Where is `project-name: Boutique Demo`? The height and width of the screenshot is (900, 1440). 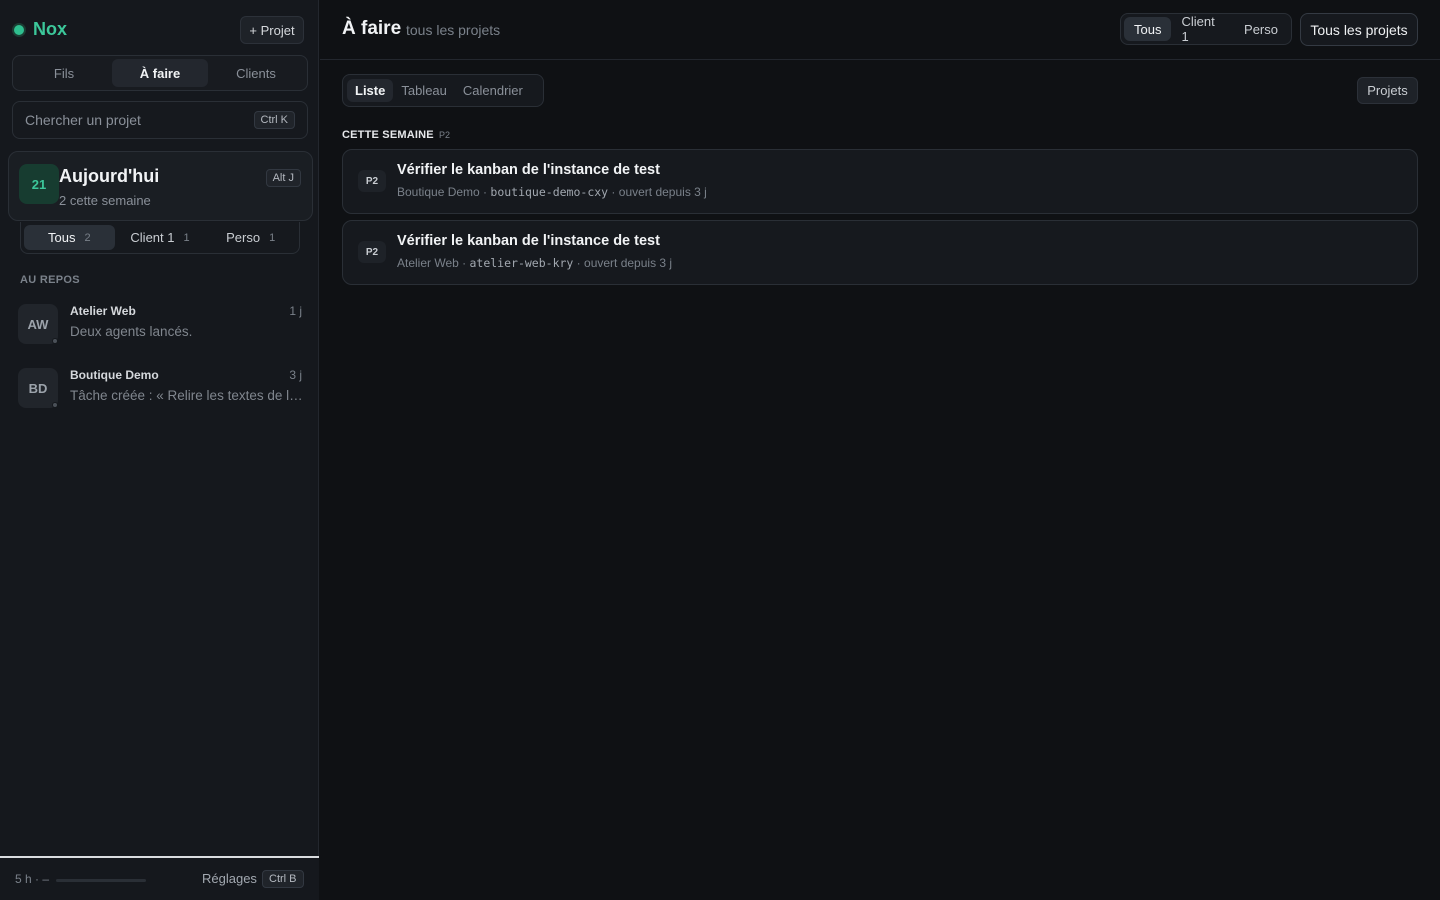
project-name: Boutique Demo is located at coordinates (114, 375).